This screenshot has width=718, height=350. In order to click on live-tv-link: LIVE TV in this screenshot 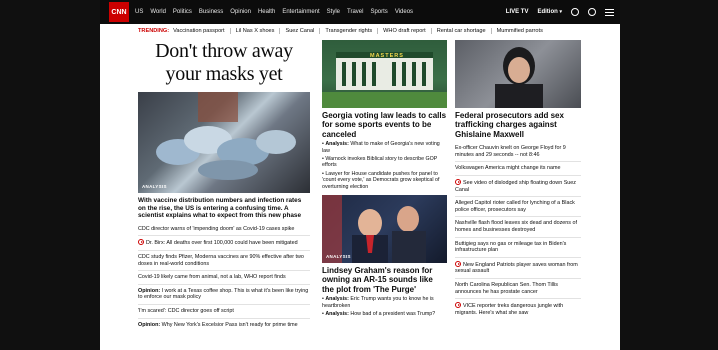, I will do `click(517, 12)`.